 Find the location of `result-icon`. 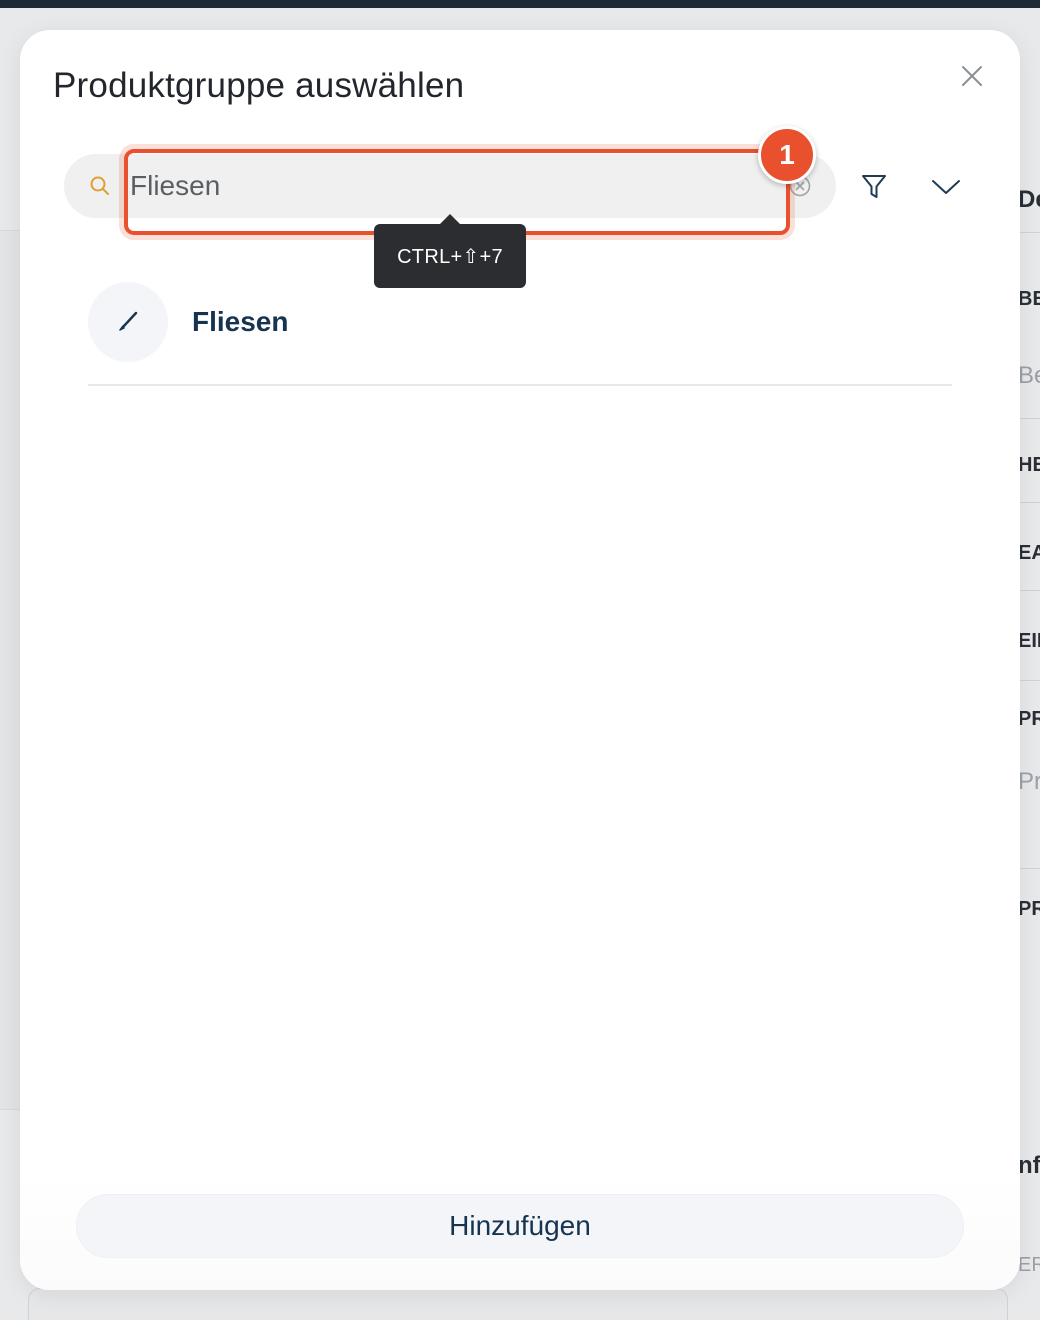

result-icon is located at coordinates (128, 322).